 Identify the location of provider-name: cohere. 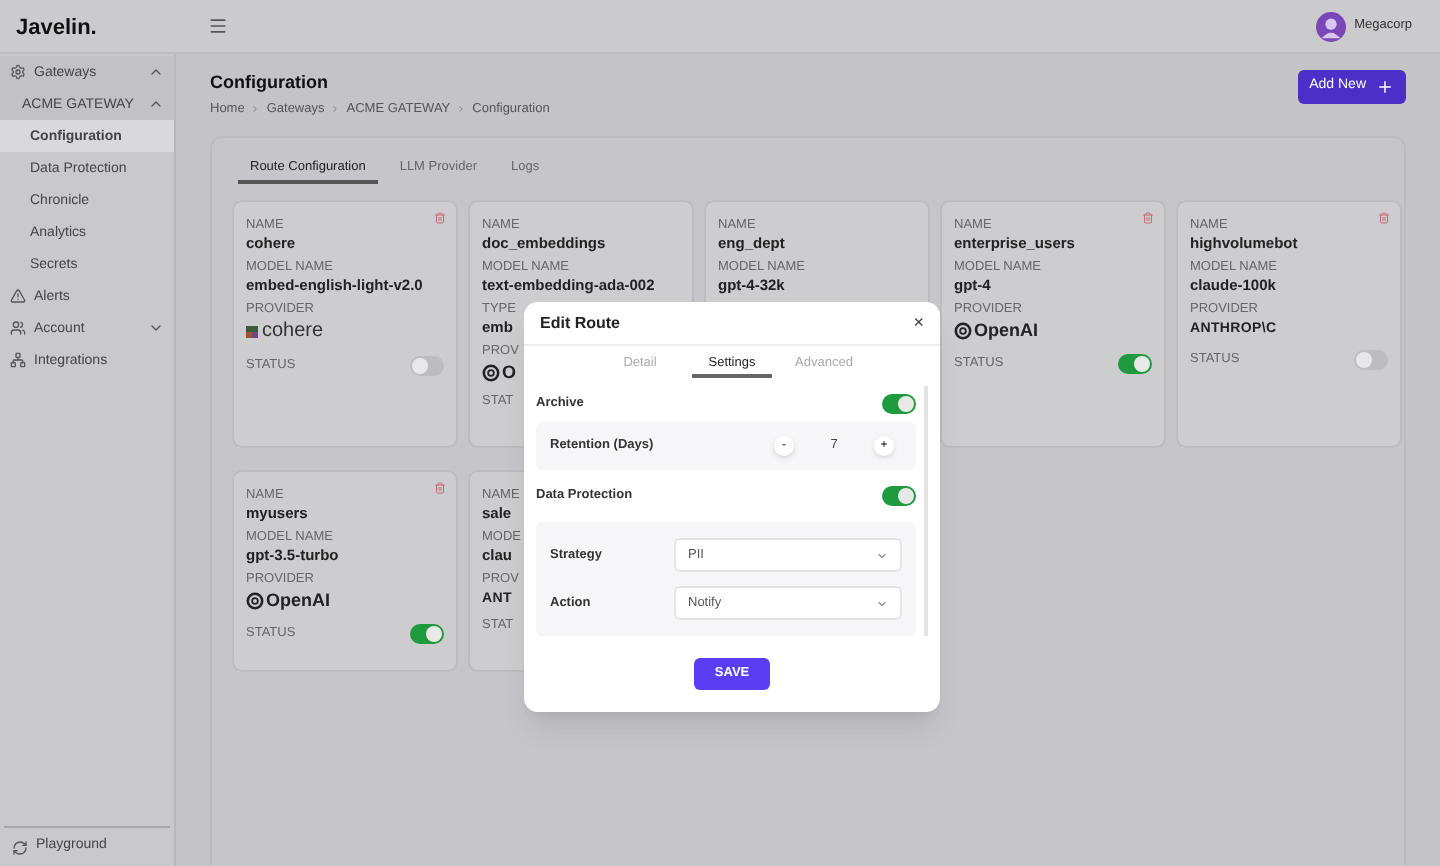
(293, 332).